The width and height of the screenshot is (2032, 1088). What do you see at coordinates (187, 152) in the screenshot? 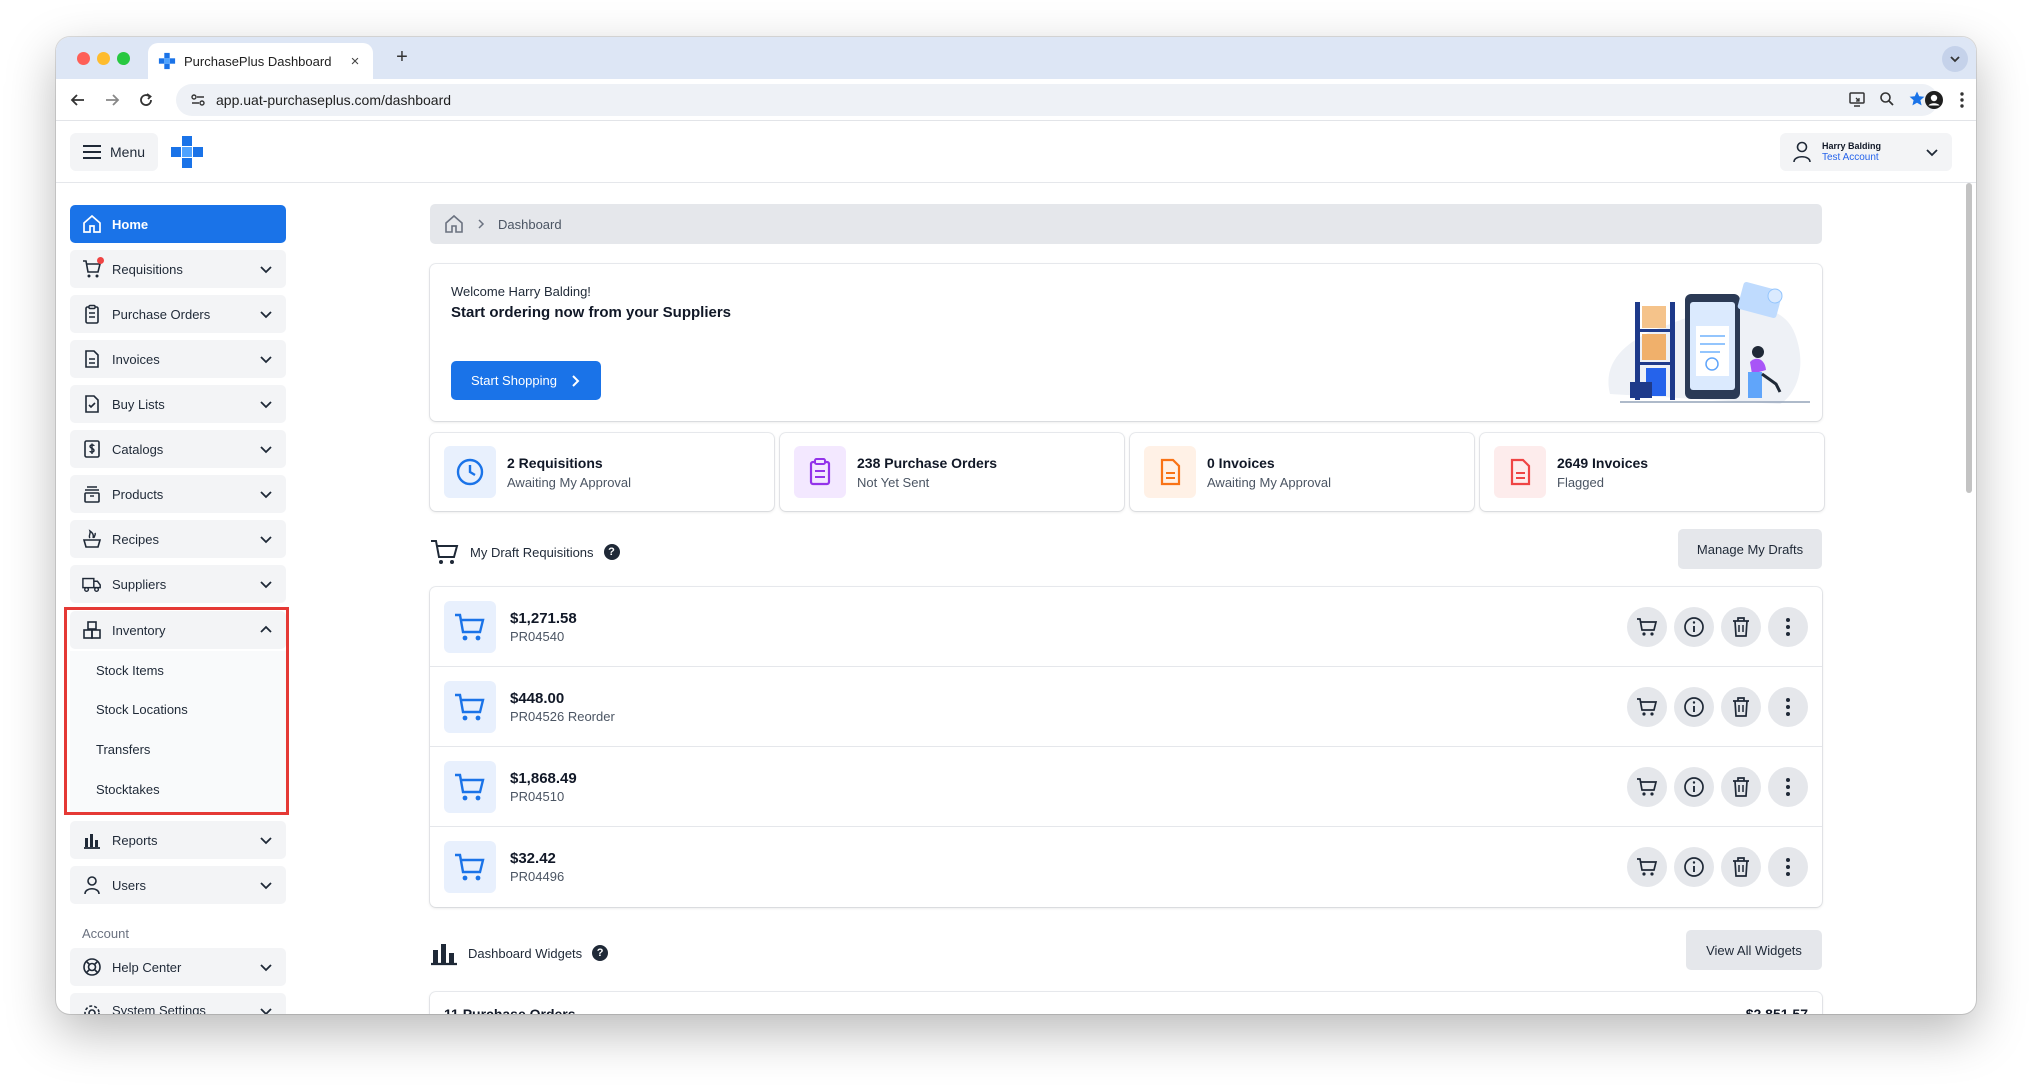
I see `purchaseplus-logo-icon` at bounding box center [187, 152].